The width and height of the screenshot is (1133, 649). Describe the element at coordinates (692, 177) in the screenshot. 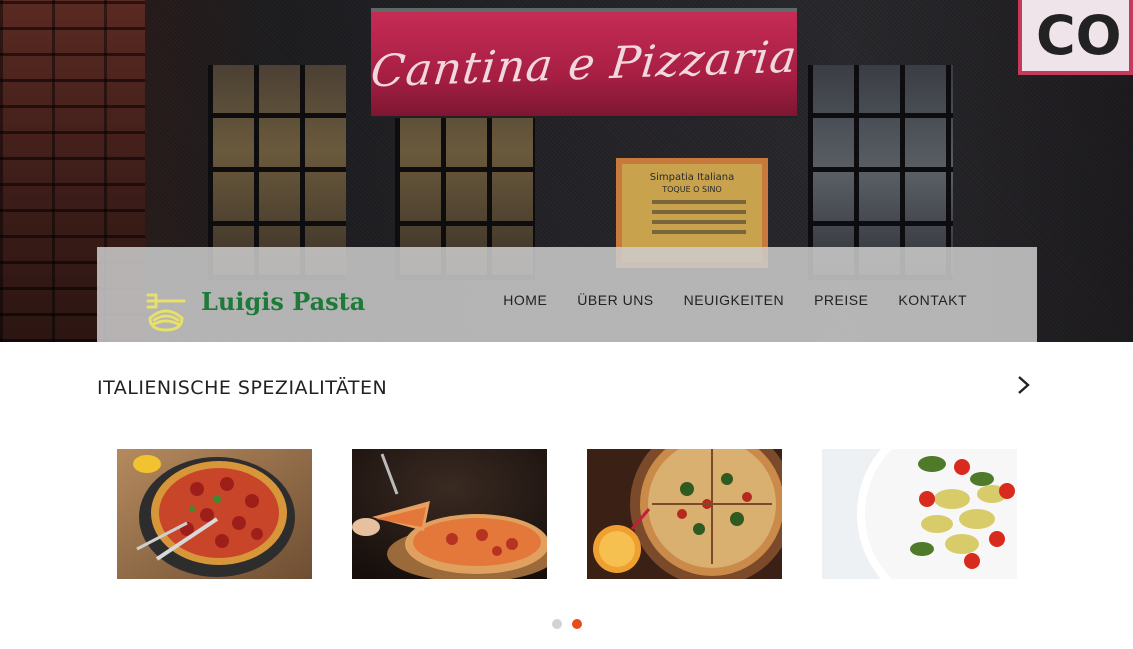

I see `poster-title: Simpatia Italiana` at that location.